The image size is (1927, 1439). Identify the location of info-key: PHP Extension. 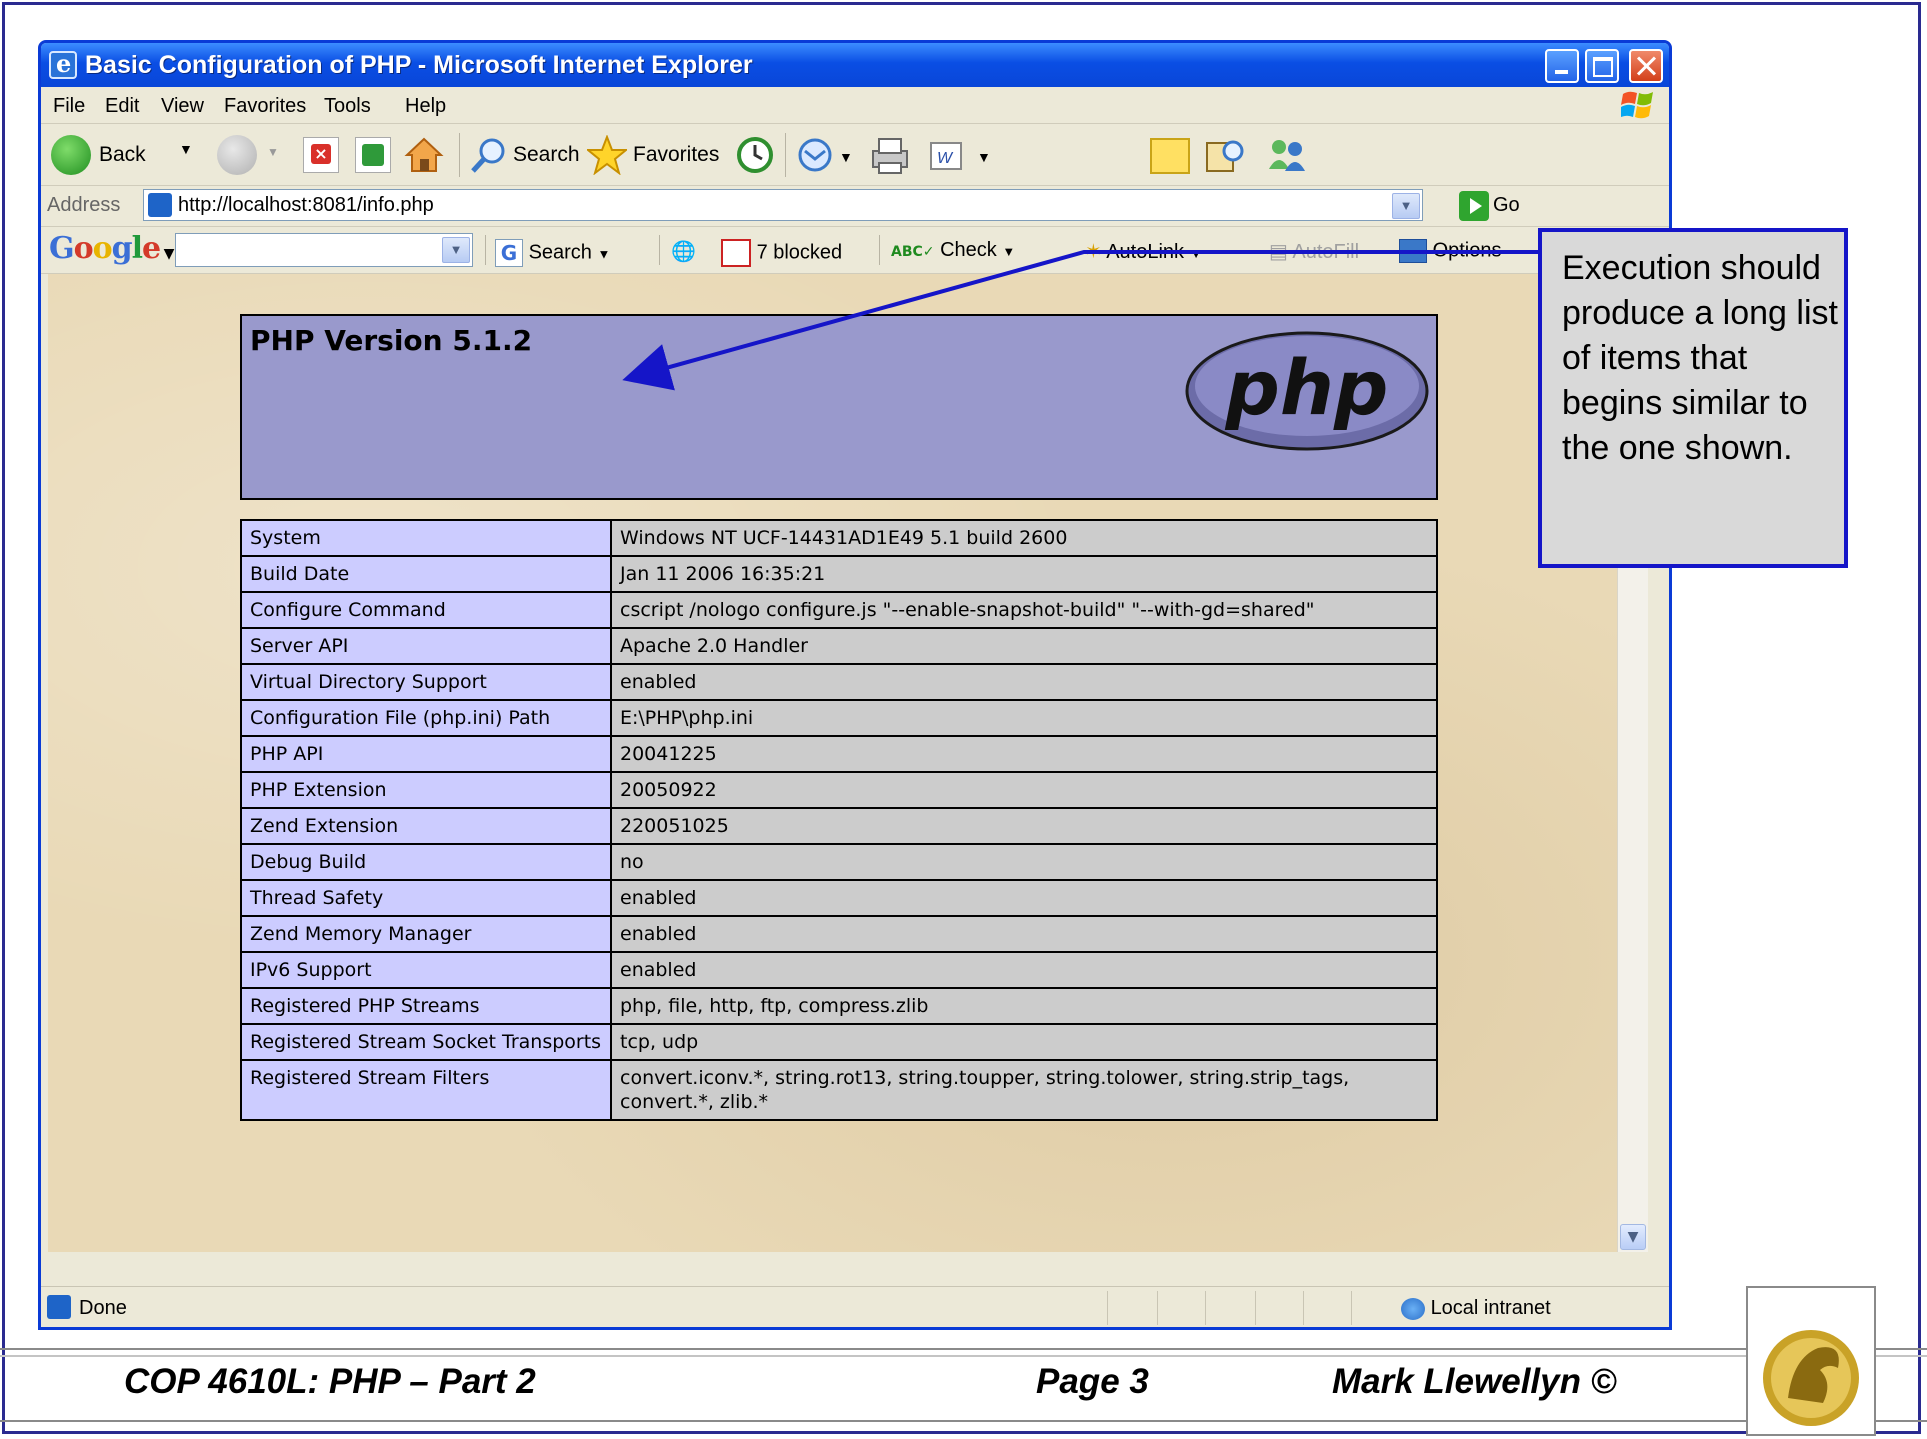
(426, 790).